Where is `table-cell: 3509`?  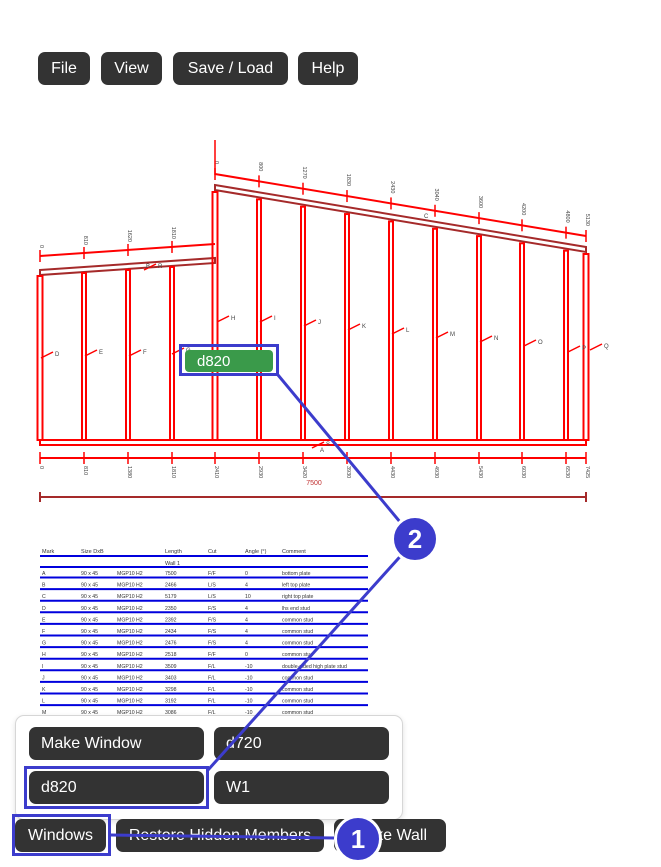
table-cell: 3509 is located at coordinates (171, 667).